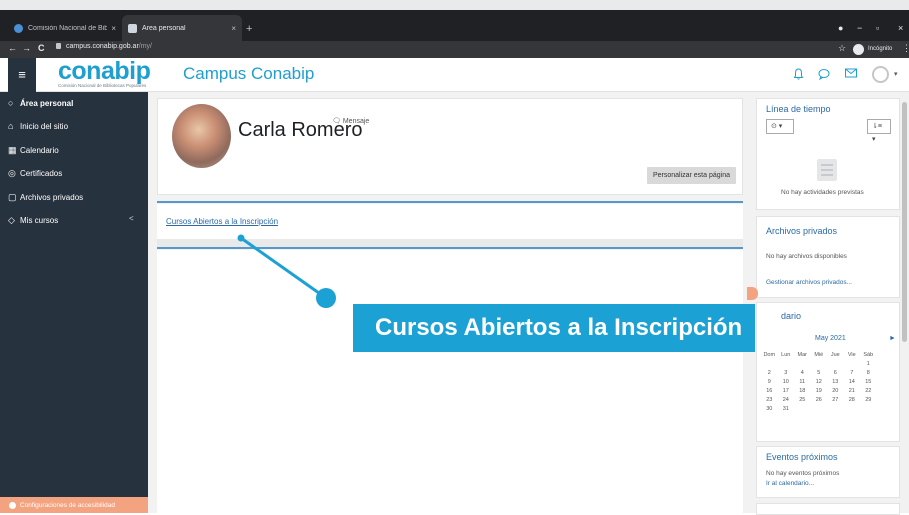 The image size is (909, 515). Describe the element at coordinates (896, 74) in the screenshot. I see `user-menu-caret-icon: ▾` at that location.